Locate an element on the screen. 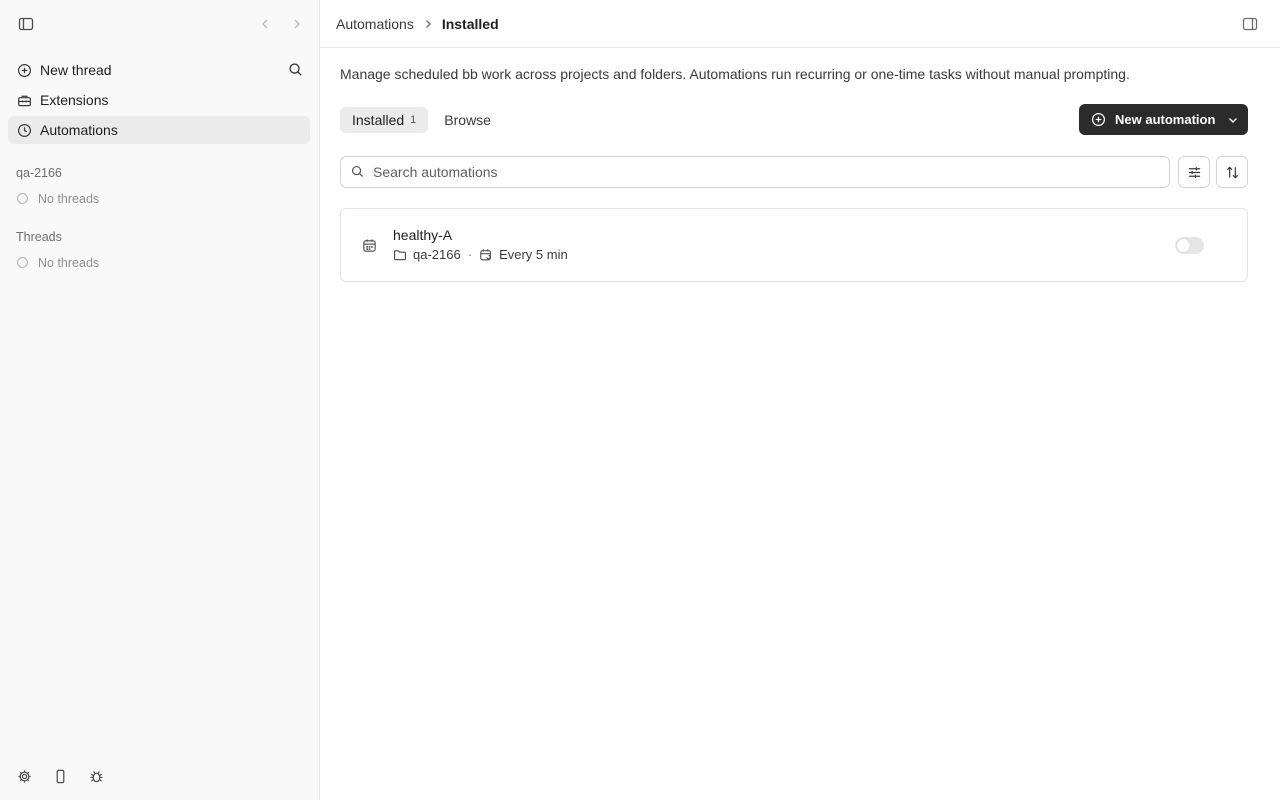 This screenshot has height=800, width=1280. new-automation-dropdown is located at coordinates (1233, 119).